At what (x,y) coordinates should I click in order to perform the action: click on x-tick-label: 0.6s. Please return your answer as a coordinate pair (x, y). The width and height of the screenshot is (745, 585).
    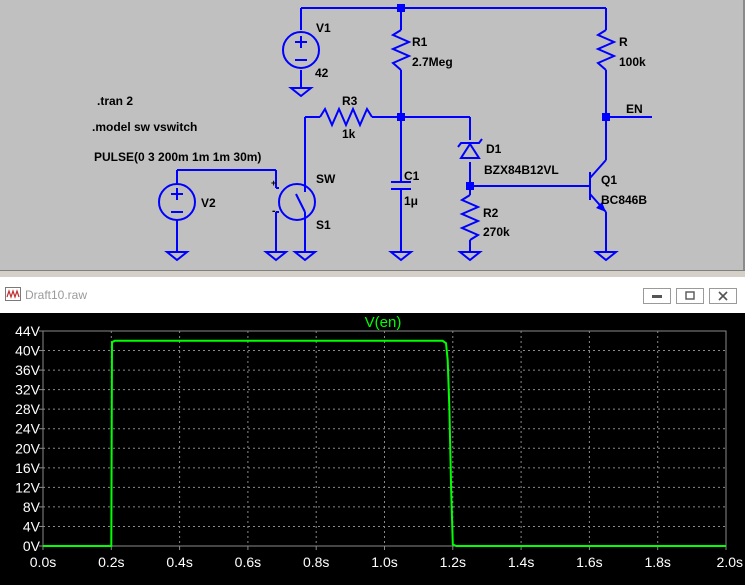
    Looking at the image, I should click on (248, 562).